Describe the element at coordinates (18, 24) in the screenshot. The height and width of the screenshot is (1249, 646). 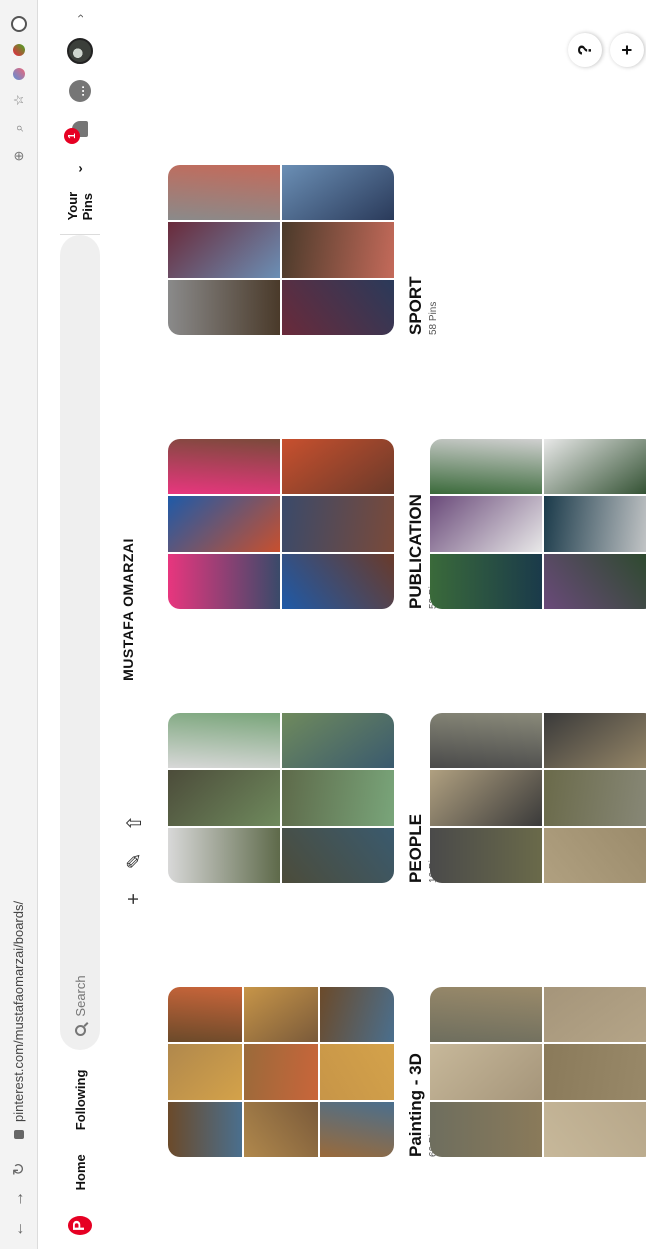
I see `profile-icon` at that location.